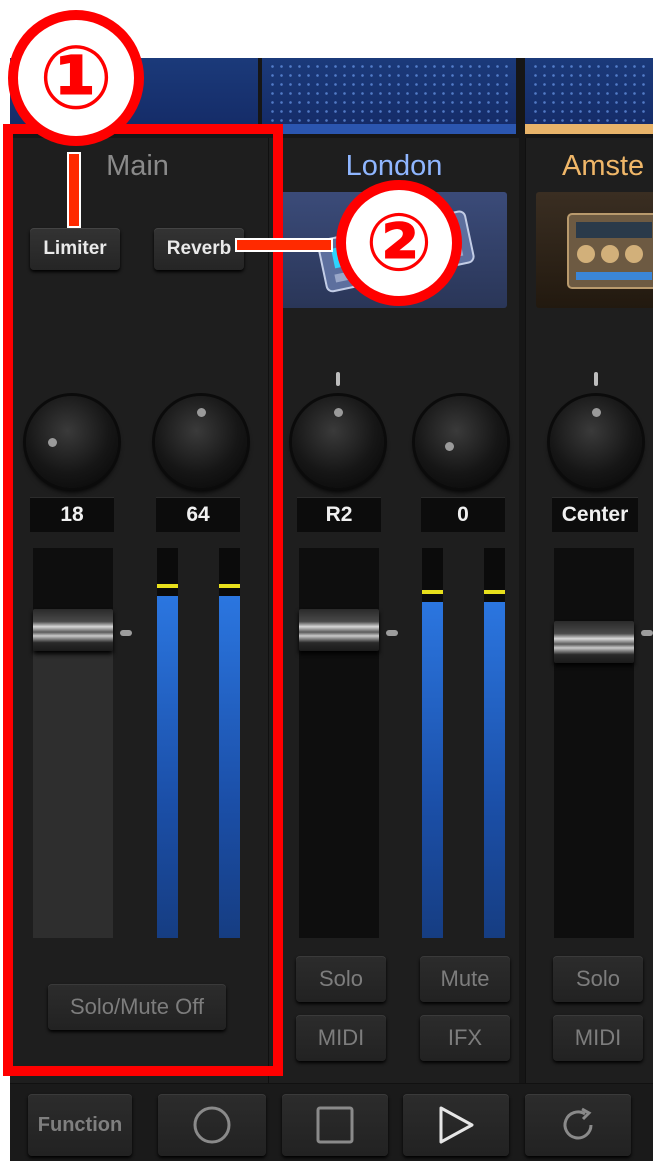 This screenshot has height=1161, width=653. I want to click on annotation-pointer-one, so click(74, 190).